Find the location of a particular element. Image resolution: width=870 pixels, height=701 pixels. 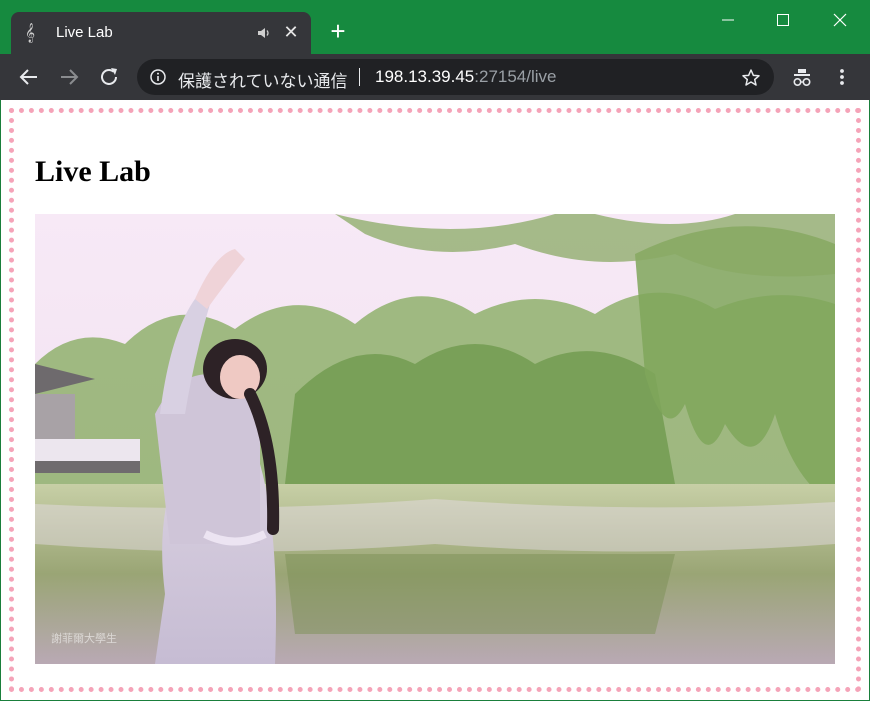

reload-icon is located at coordinates (109, 77).